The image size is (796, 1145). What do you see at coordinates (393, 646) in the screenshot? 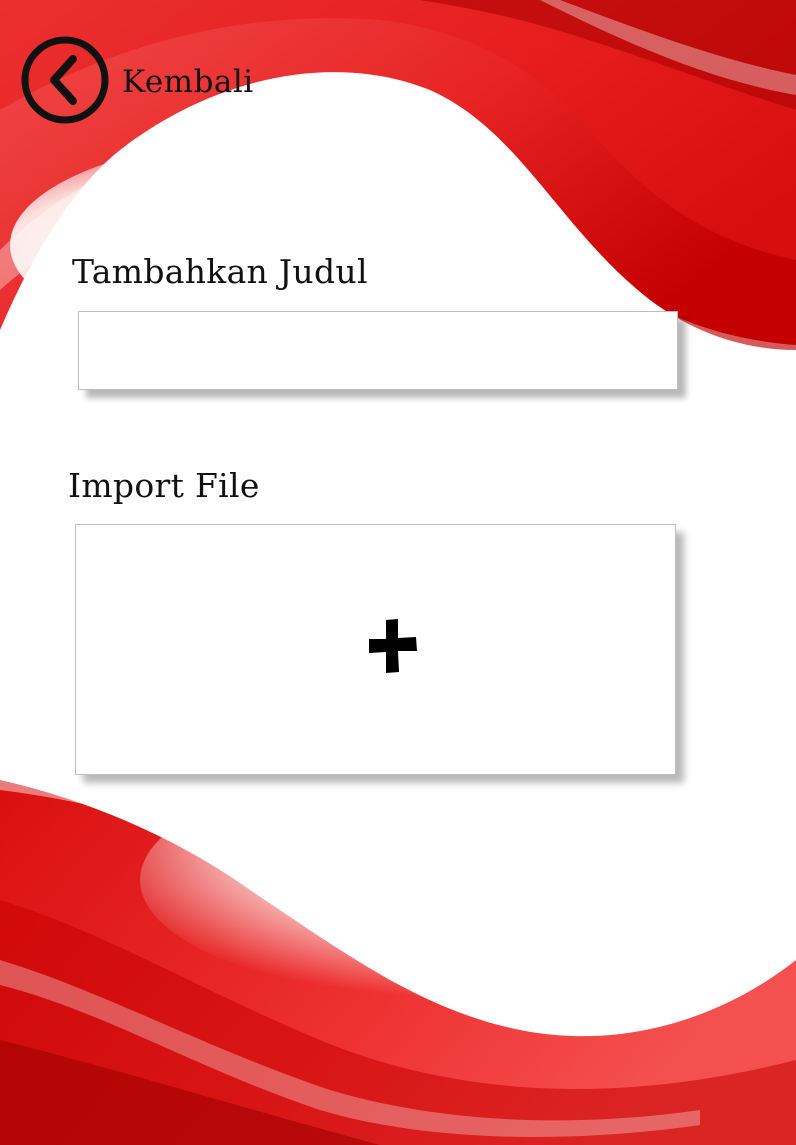
I see `plus-icon` at bounding box center [393, 646].